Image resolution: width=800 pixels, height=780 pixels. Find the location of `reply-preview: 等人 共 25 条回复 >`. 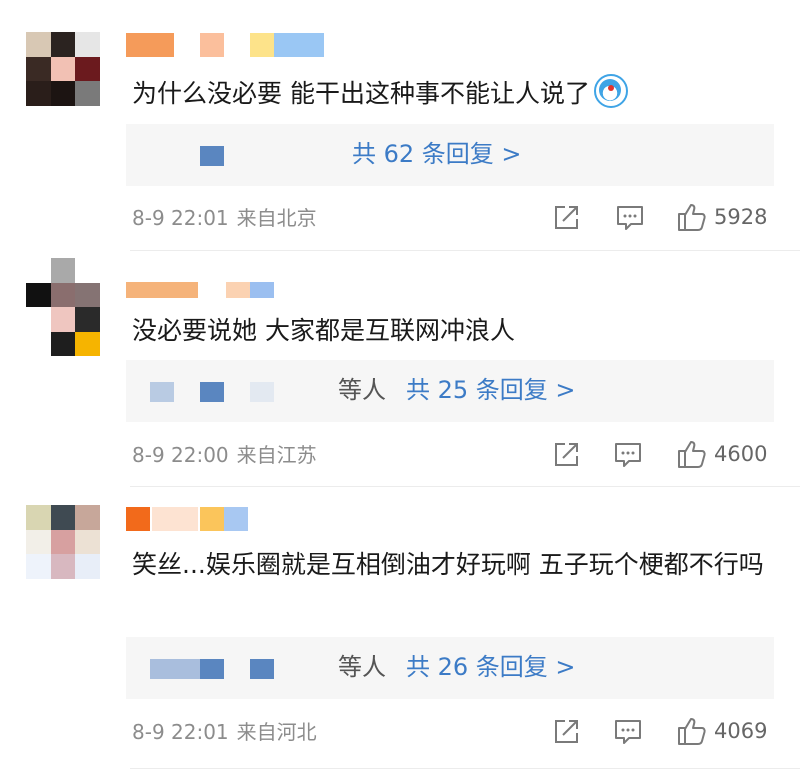

reply-preview: 等人 共 25 条回复 > is located at coordinates (450, 391).